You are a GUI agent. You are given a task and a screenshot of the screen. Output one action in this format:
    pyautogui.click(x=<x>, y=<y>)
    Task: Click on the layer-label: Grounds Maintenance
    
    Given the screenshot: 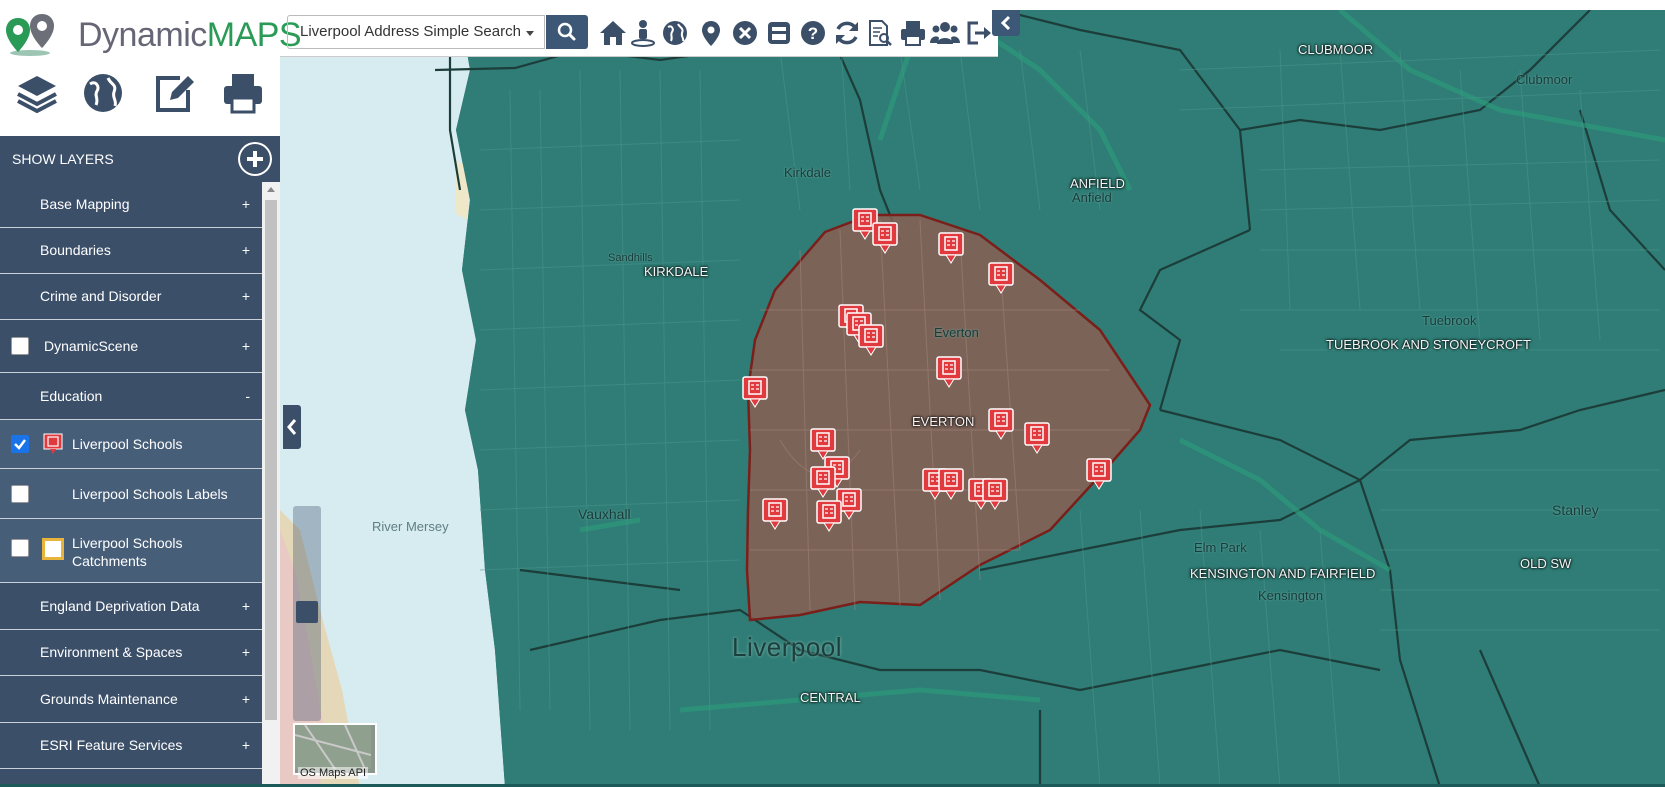 What is the action you would take?
    pyautogui.click(x=109, y=699)
    